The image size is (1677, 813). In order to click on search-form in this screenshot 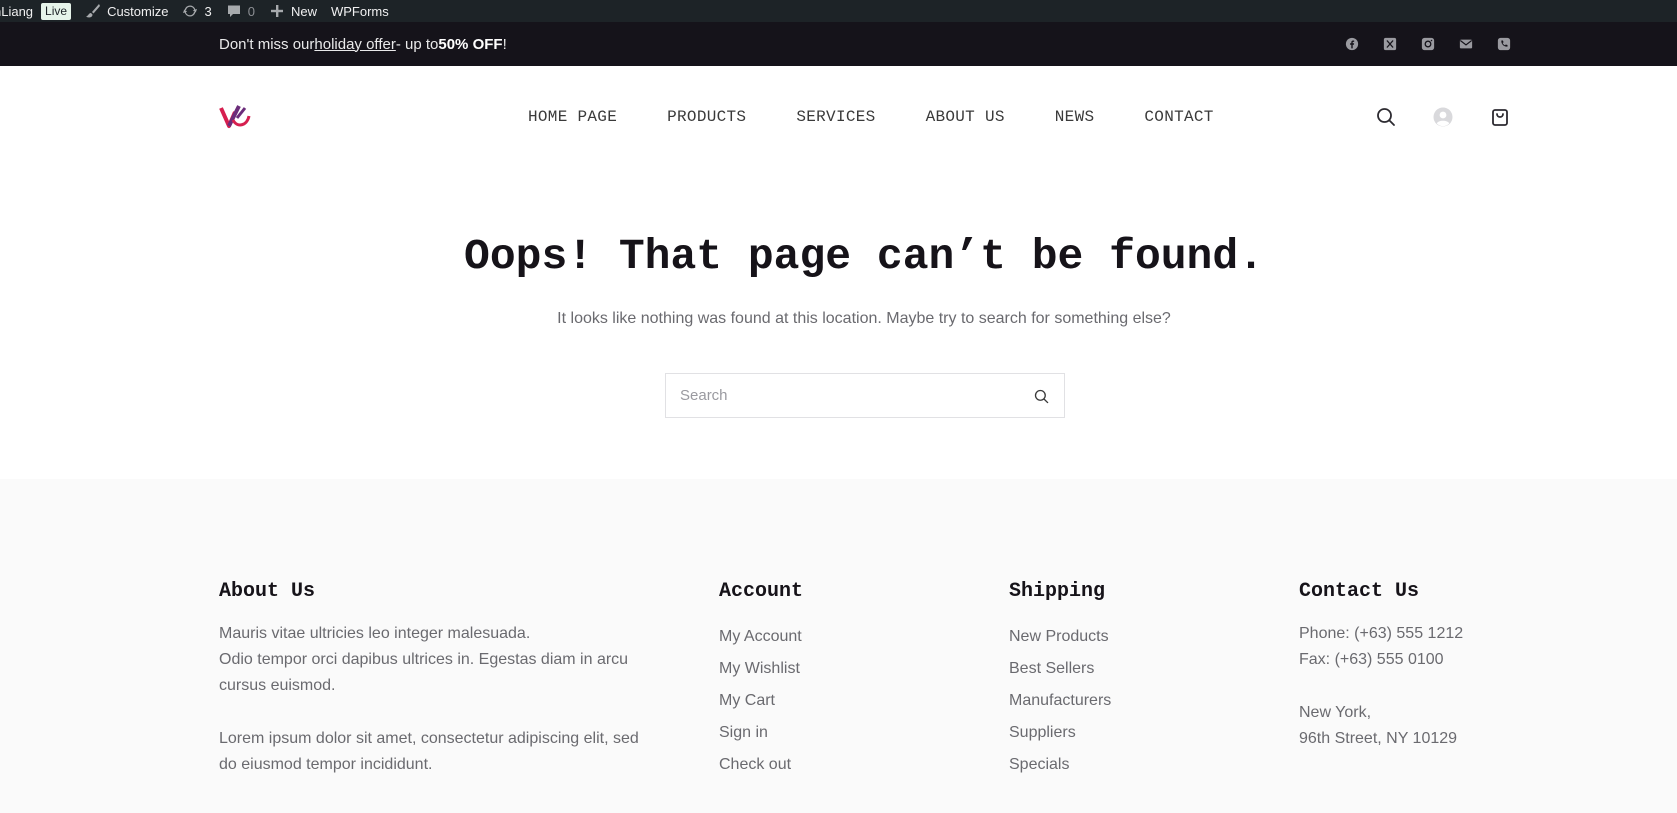, I will do `click(865, 395)`.